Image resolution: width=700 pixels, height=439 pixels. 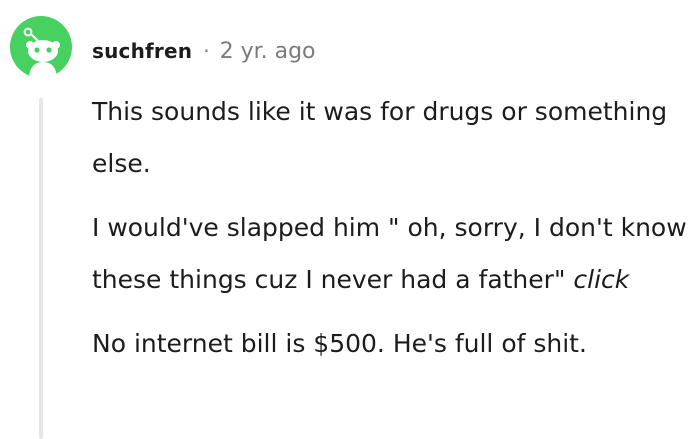 What do you see at coordinates (41, 268) in the screenshot?
I see `thread-collapse-line` at bounding box center [41, 268].